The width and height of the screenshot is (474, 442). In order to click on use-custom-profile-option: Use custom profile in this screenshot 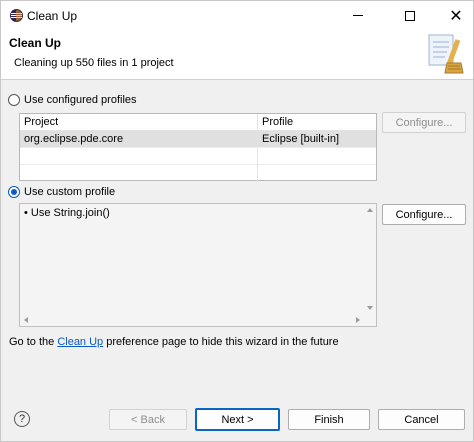, I will do `click(61, 192)`.